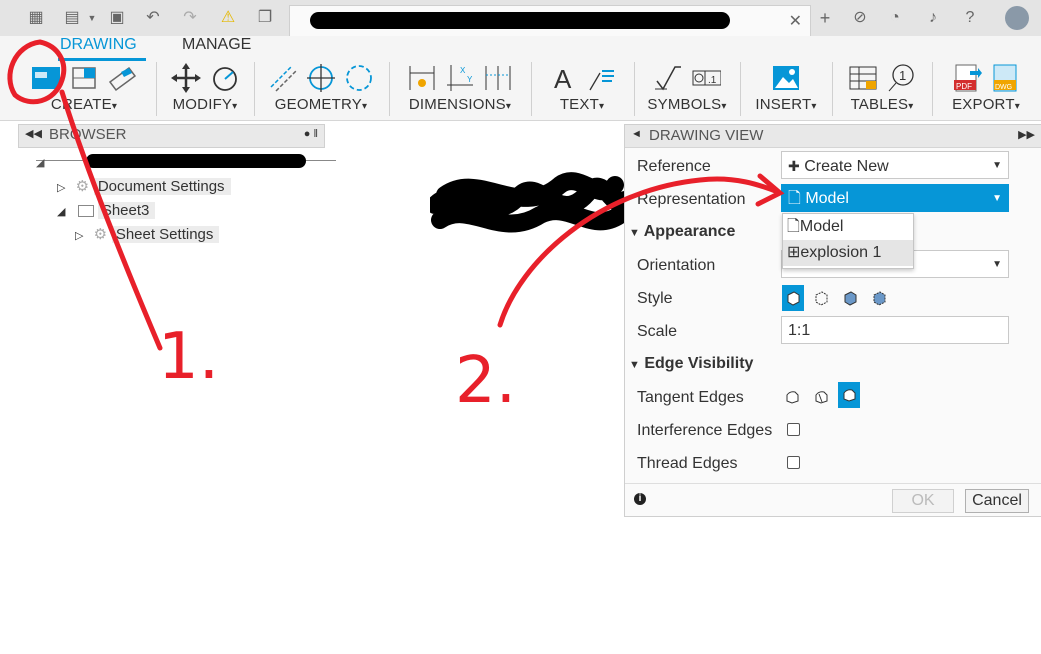 The image size is (1041, 654). I want to click on info-icon: i, so click(640, 499).